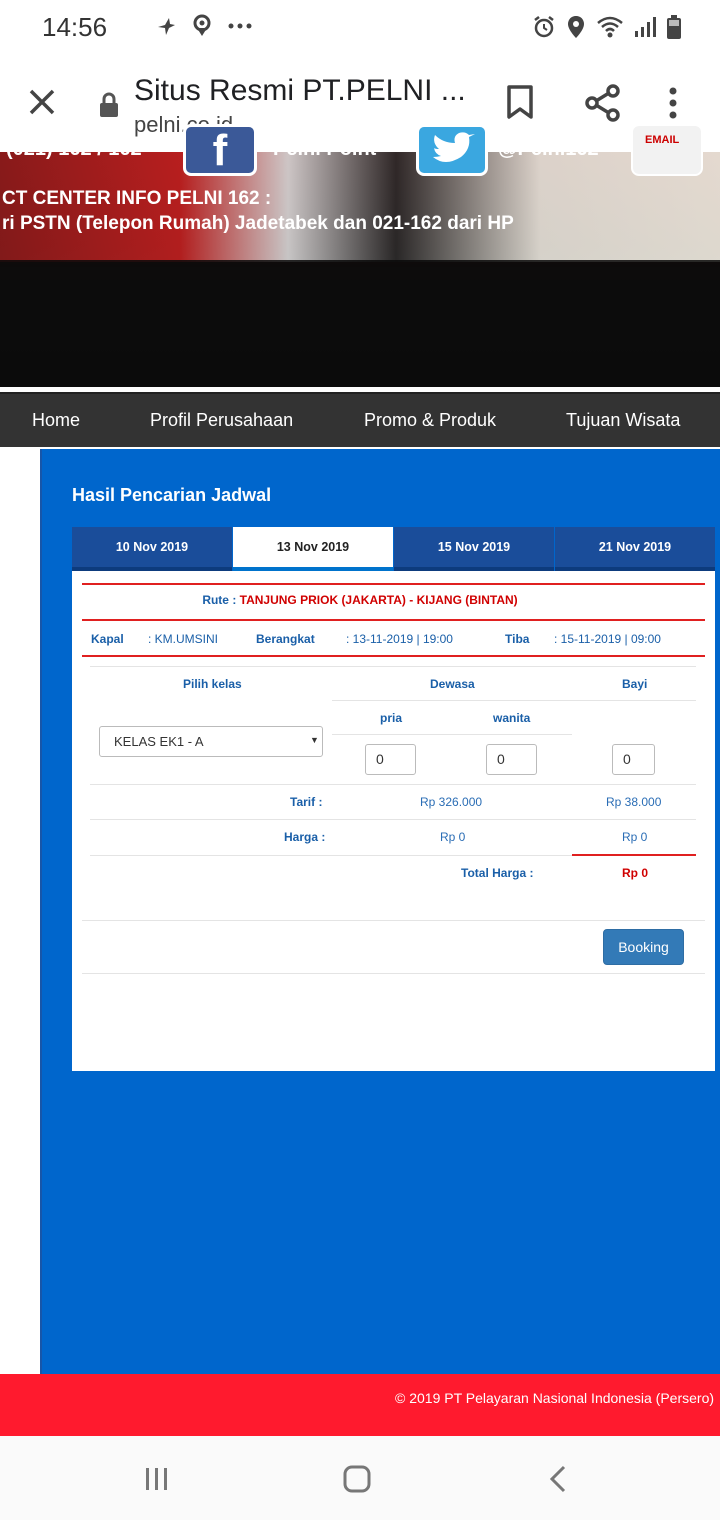  I want to click on tab-15-nov: 15 Nov 2019, so click(474, 549).